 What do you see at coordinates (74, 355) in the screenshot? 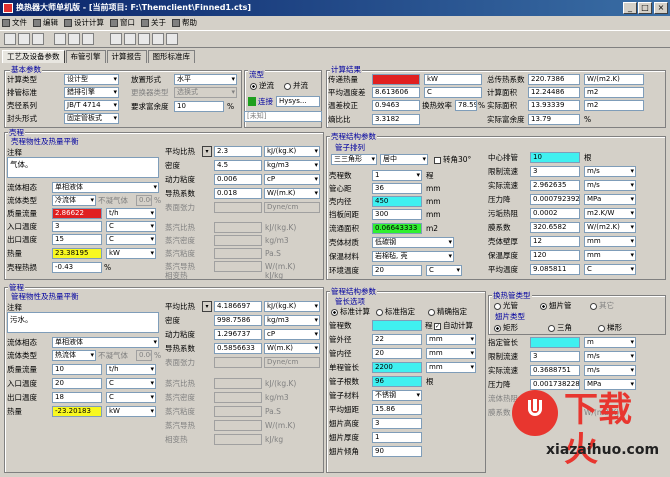
I see `tube-fluid-type-select: 热流体` at bounding box center [74, 355].